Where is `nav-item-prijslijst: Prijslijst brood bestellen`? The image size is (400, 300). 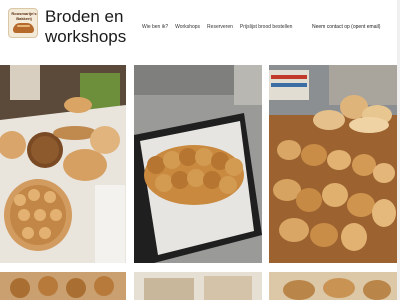 nav-item-prijslijst: Prijslijst brood bestellen is located at coordinates (266, 27).